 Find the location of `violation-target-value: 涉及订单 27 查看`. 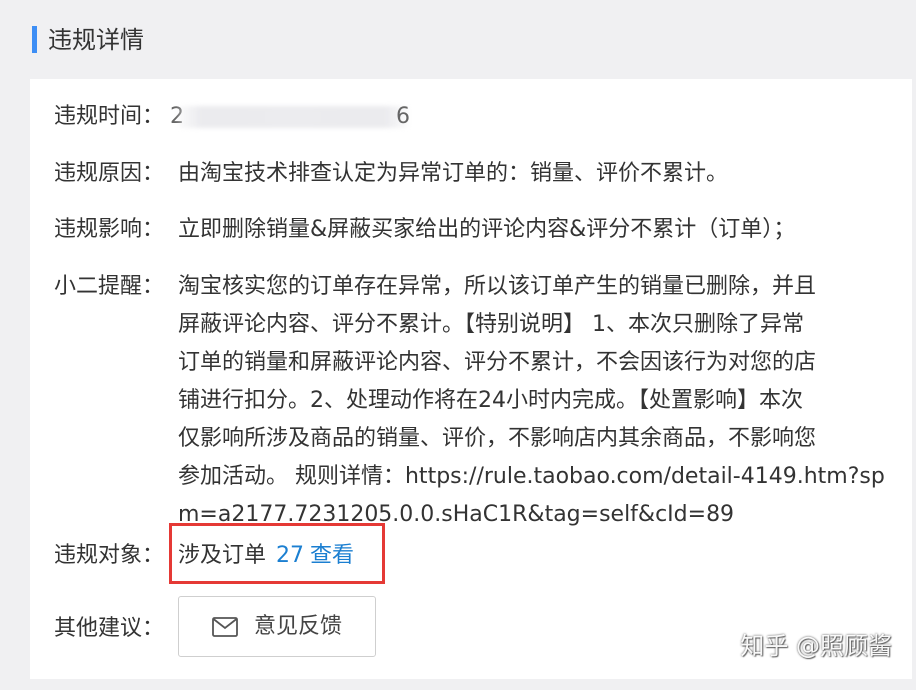

violation-target-value: 涉及订单 27 查看 is located at coordinates (266, 556).